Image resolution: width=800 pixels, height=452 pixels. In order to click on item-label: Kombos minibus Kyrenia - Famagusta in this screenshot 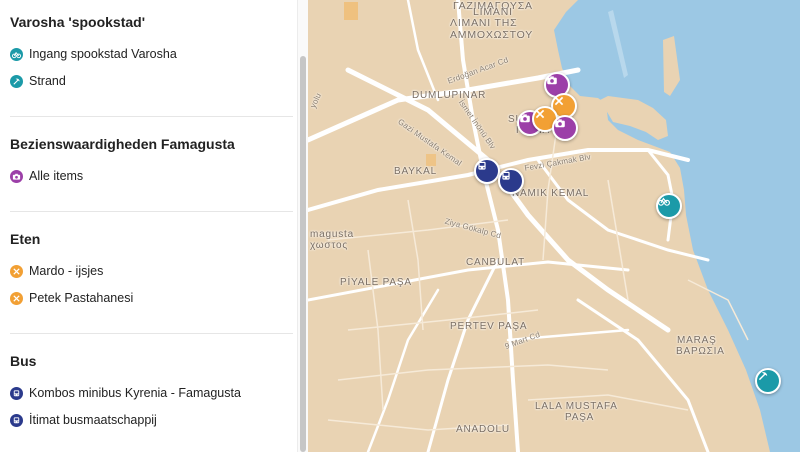, I will do `click(135, 393)`.